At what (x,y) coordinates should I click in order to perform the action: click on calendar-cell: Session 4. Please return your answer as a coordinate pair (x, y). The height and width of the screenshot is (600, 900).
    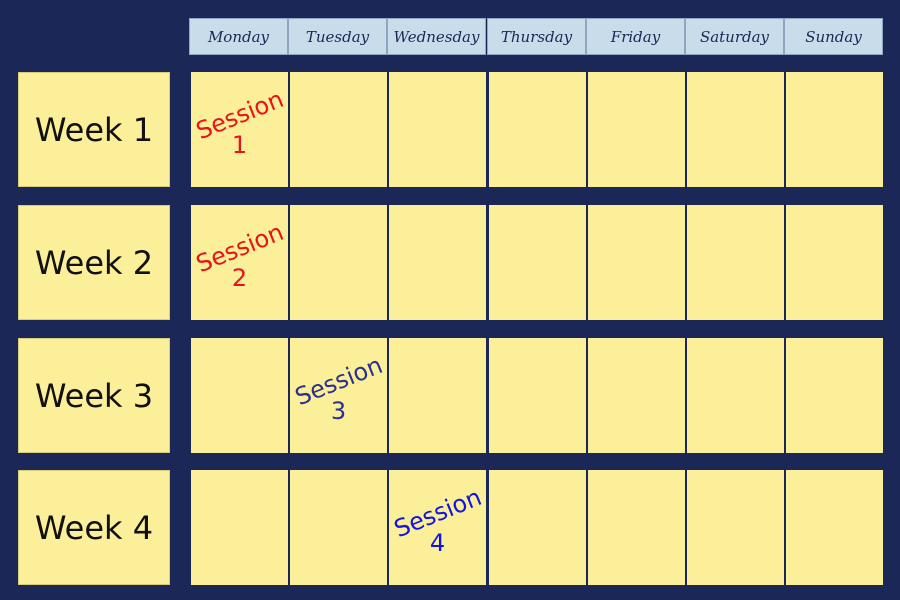
    Looking at the image, I should click on (436, 527).